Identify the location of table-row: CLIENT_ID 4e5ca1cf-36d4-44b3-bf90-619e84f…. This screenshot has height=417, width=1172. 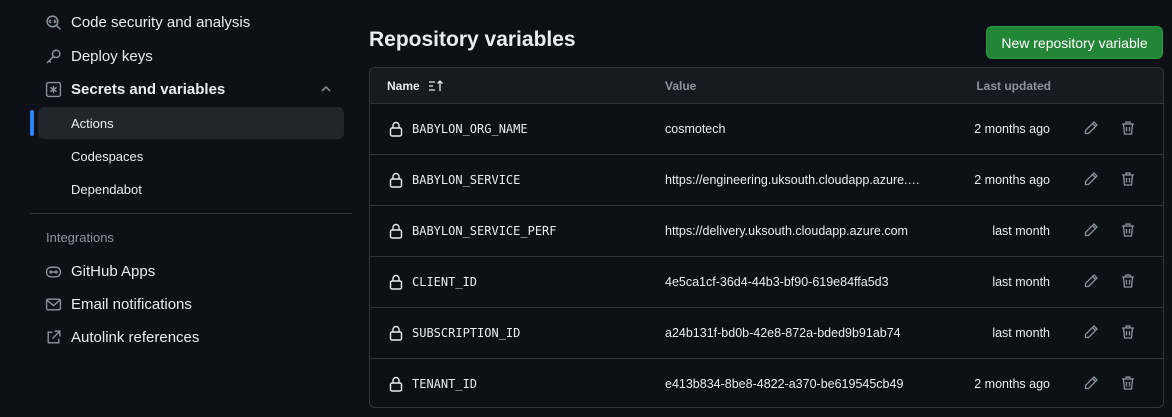
(766, 282).